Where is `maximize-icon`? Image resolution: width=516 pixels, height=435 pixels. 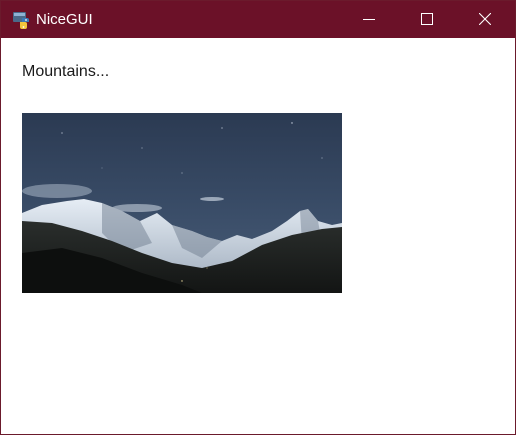 maximize-icon is located at coordinates (427, 19).